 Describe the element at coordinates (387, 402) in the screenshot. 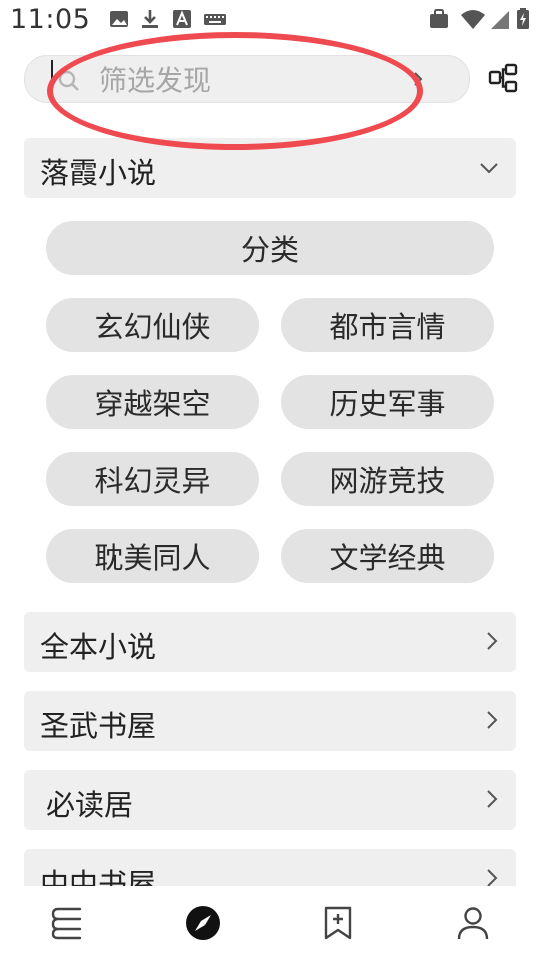

I see `category-chip: 历史军事` at that location.